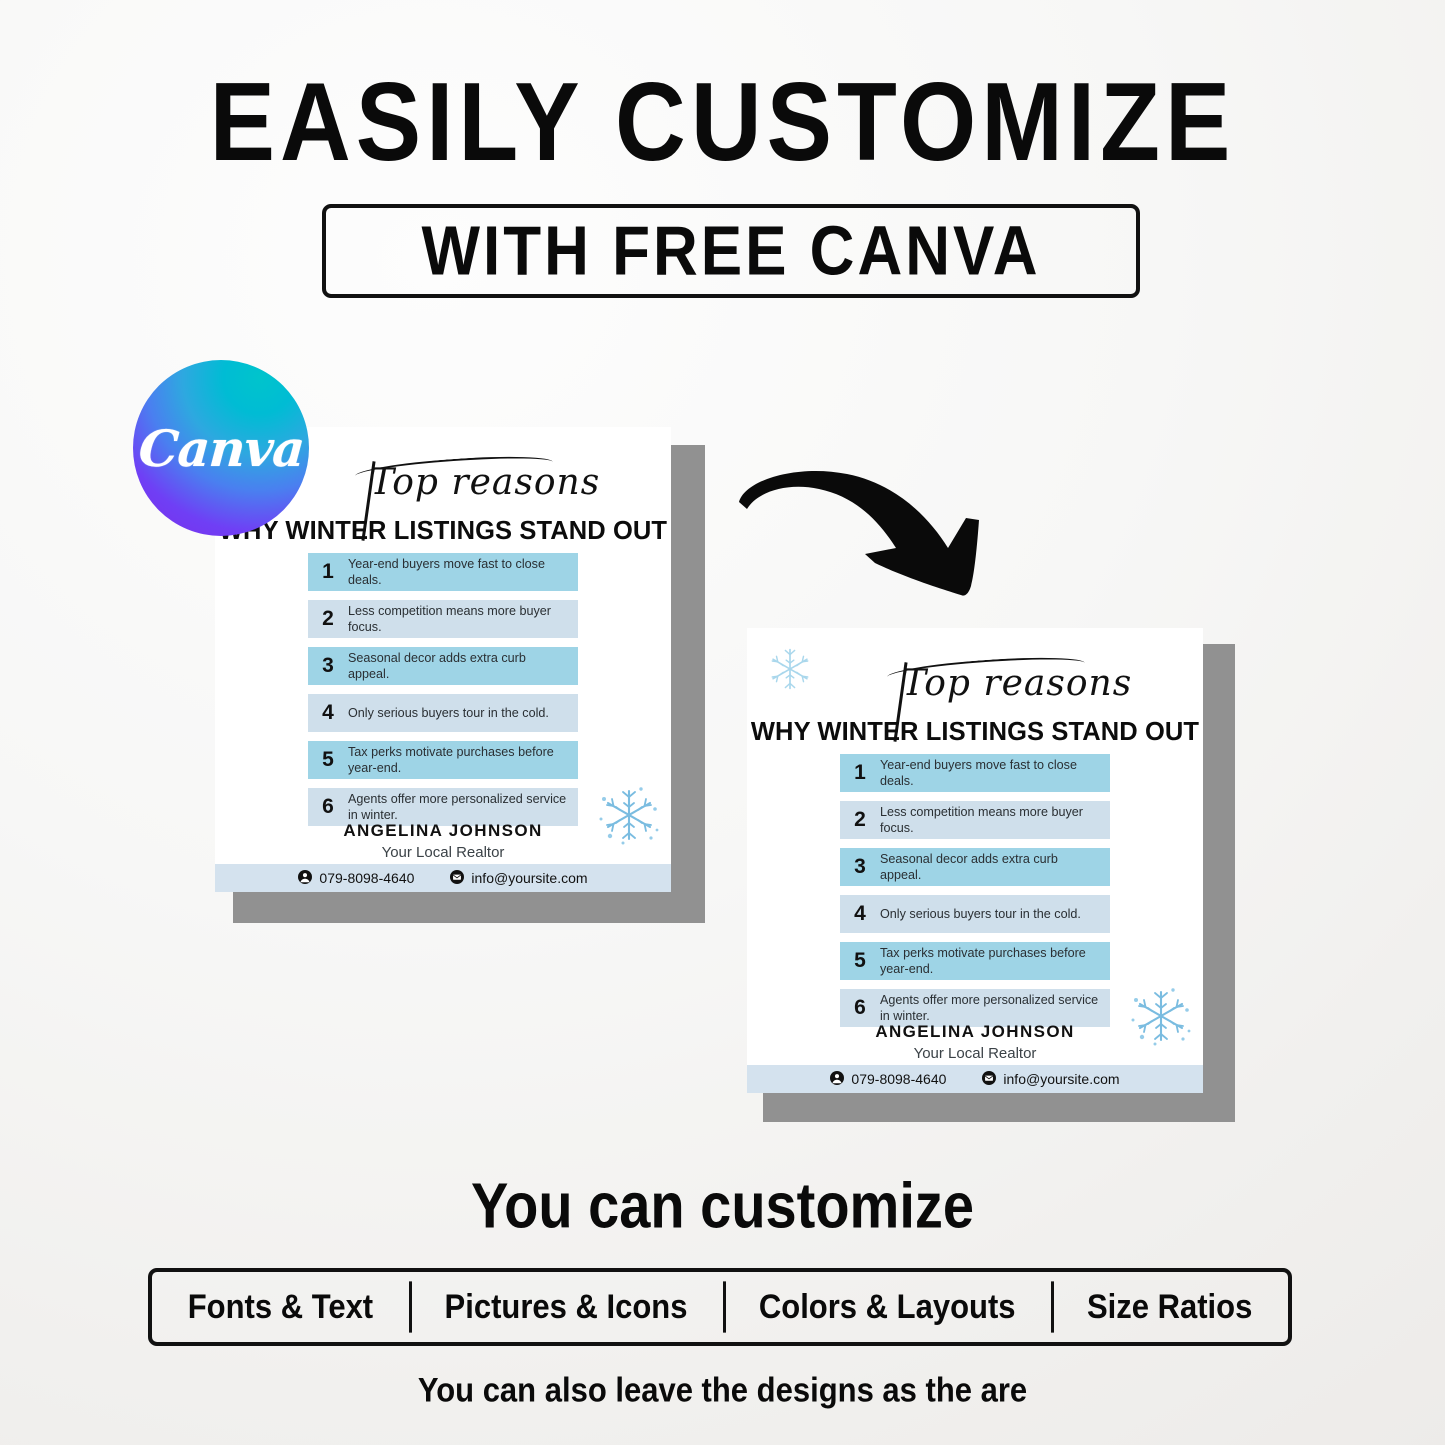 The width and height of the screenshot is (1445, 1445). Describe the element at coordinates (566, 1307) in the screenshot. I see `option-pictures-icons: Pictures & Icons` at that location.